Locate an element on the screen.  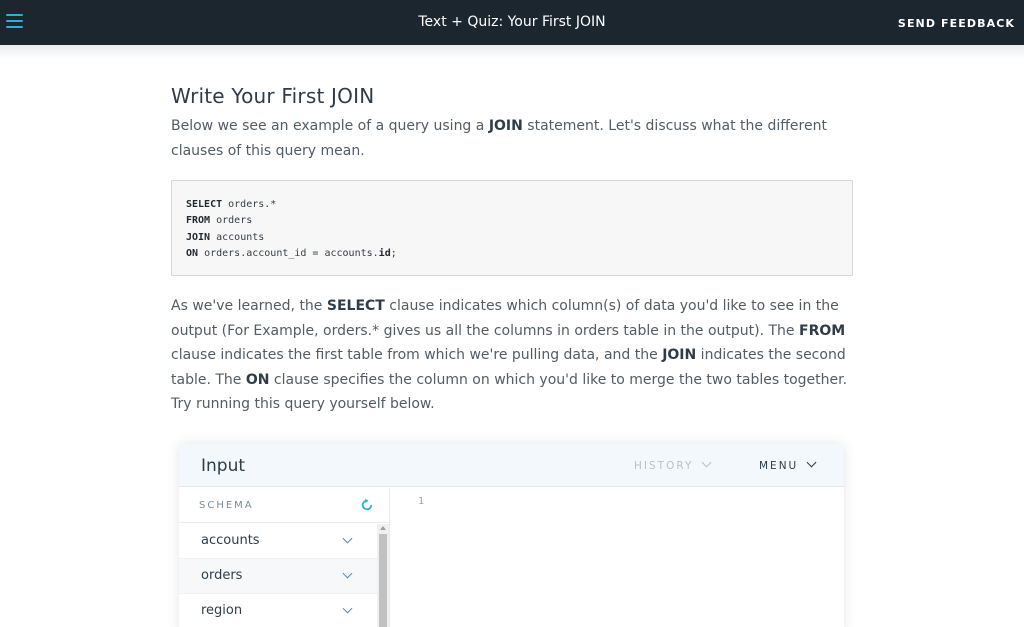
history-dropdown: HISTORY is located at coordinates (673, 464).